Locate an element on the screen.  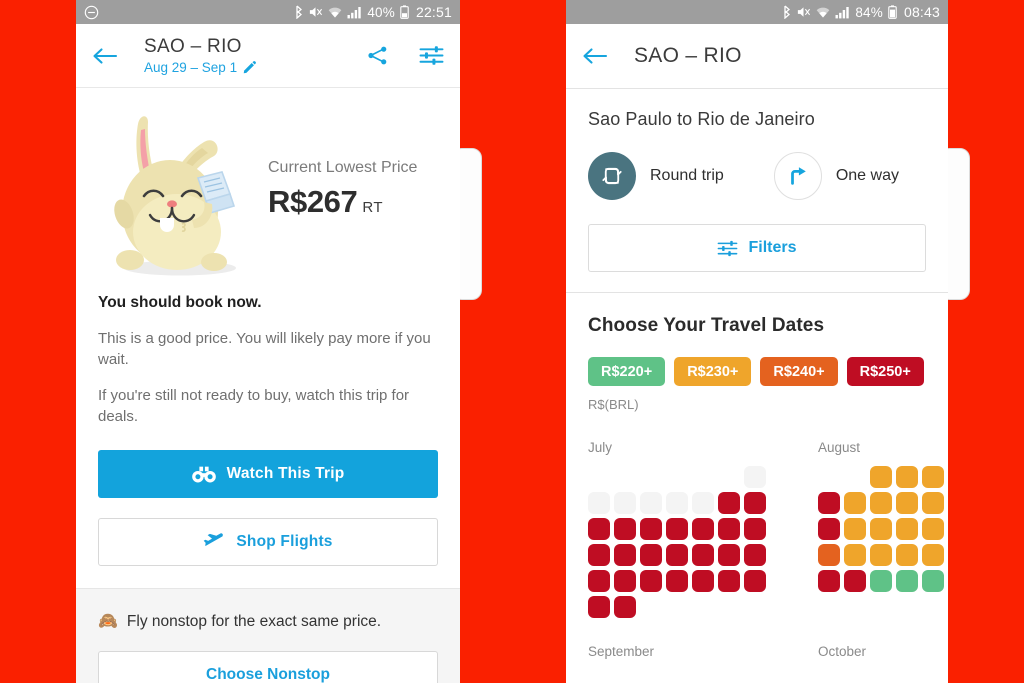
share-button is located at coordinates (377, 55).